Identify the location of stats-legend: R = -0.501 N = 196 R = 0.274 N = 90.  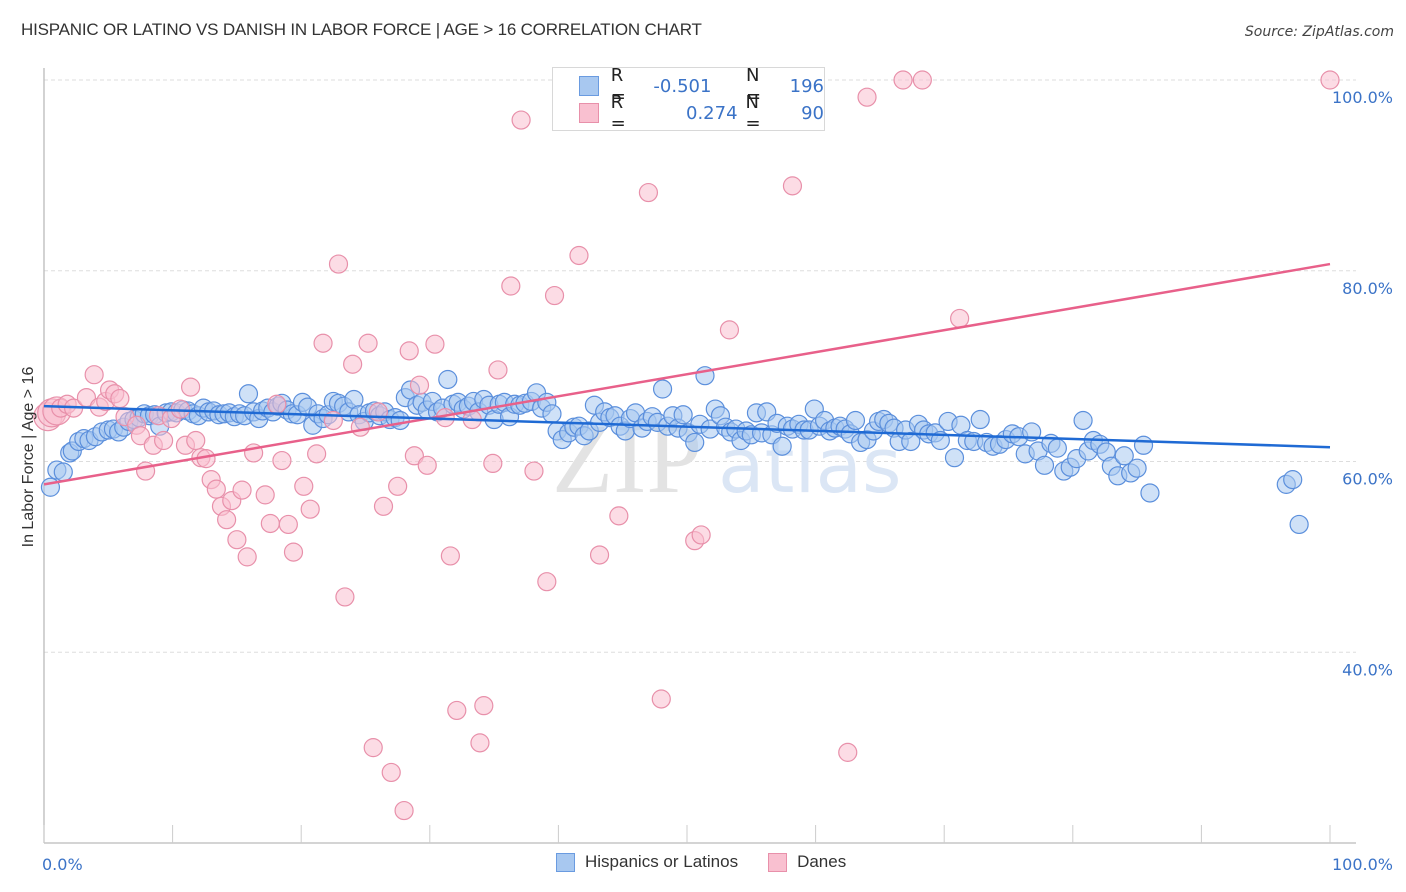
(688, 99).